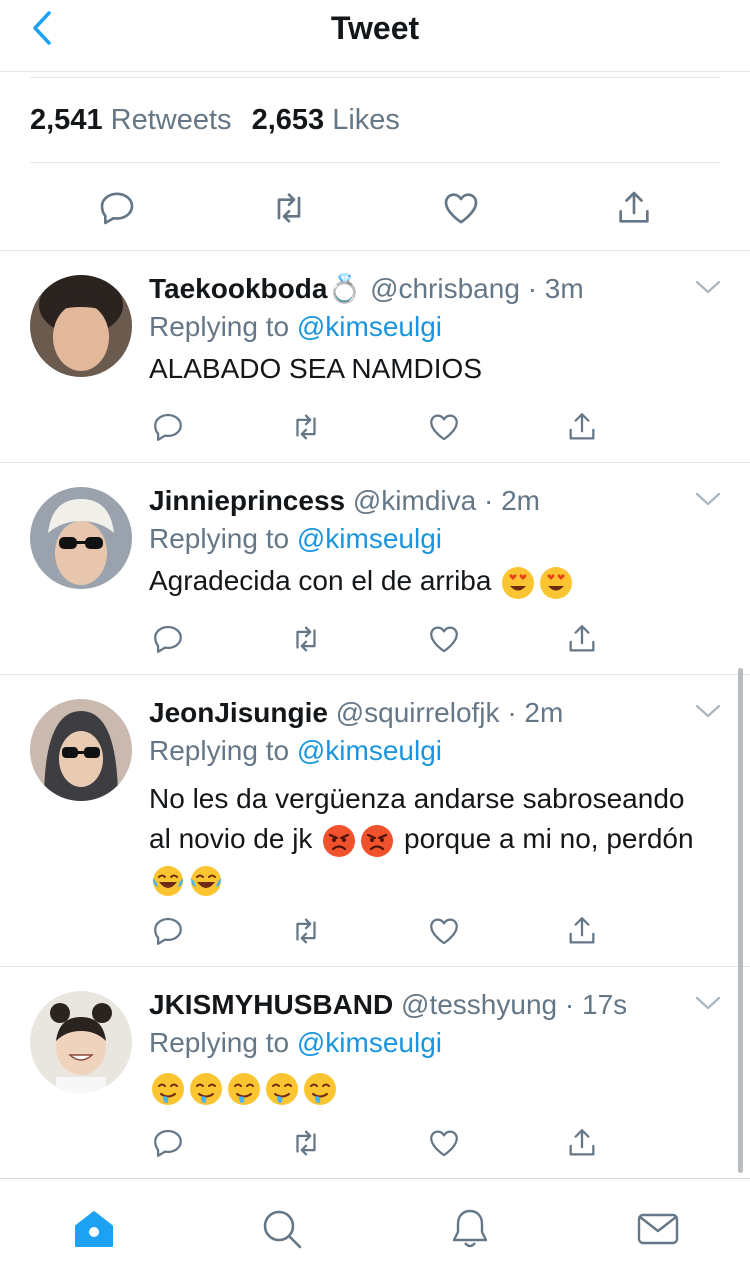  Describe the element at coordinates (377, 841) in the screenshot. I see `angry-emoji-icon` at that location.